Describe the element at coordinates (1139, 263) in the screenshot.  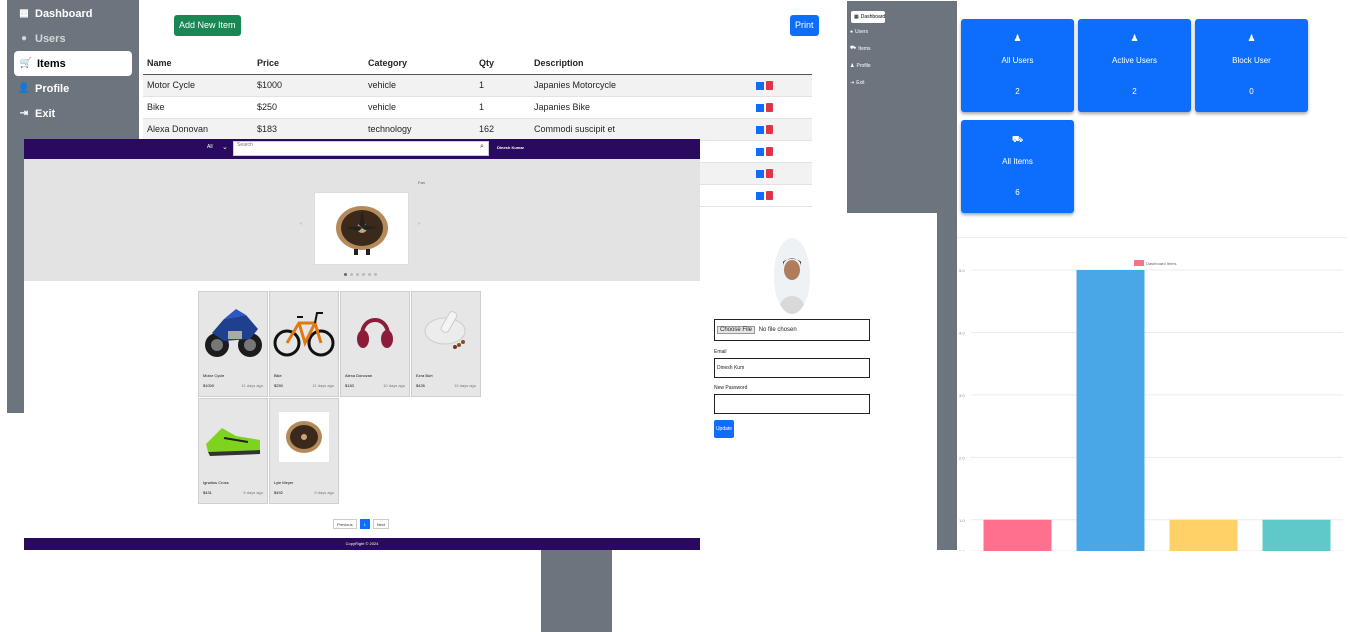
I see `legend-swatch` at that location.